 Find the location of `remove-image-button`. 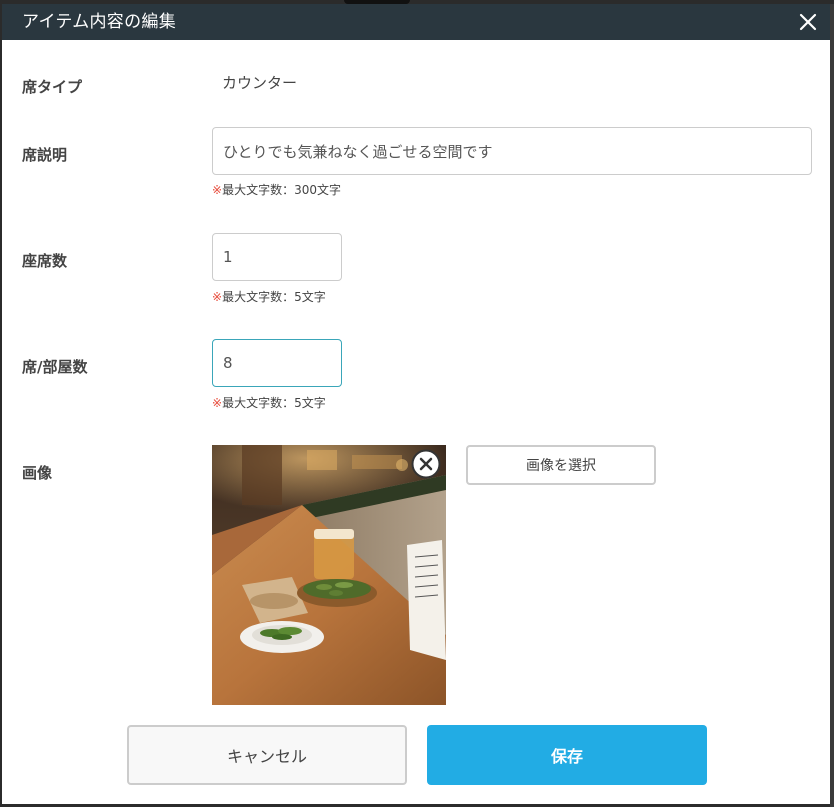

remove-image-button is located at coordinates (426, 464).